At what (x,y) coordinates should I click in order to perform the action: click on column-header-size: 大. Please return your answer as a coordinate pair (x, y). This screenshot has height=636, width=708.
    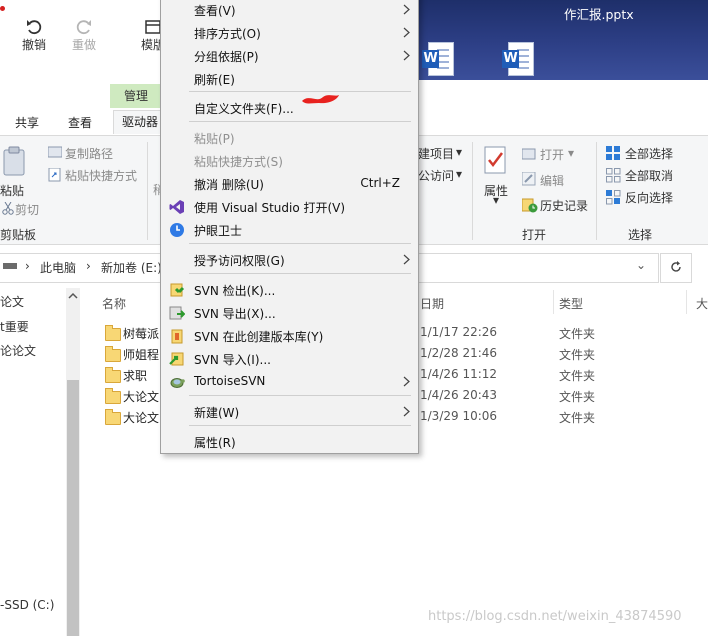
    Looking at the image, I should click on (702, 303).